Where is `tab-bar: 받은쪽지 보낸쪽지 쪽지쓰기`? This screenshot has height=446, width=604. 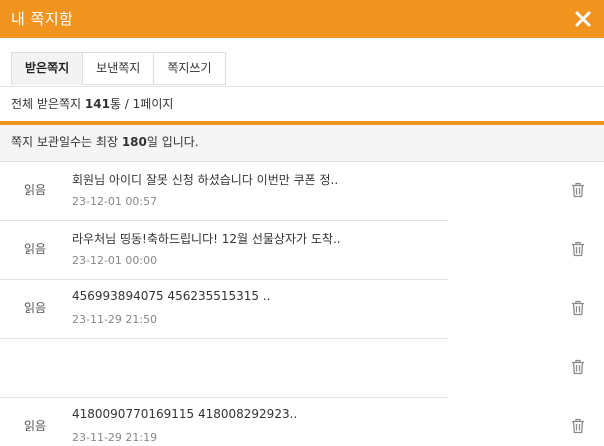 tab-bar: 받은쪽지 보낸쪽지 쪽지쓰기 is located at coordinates (118, 68).